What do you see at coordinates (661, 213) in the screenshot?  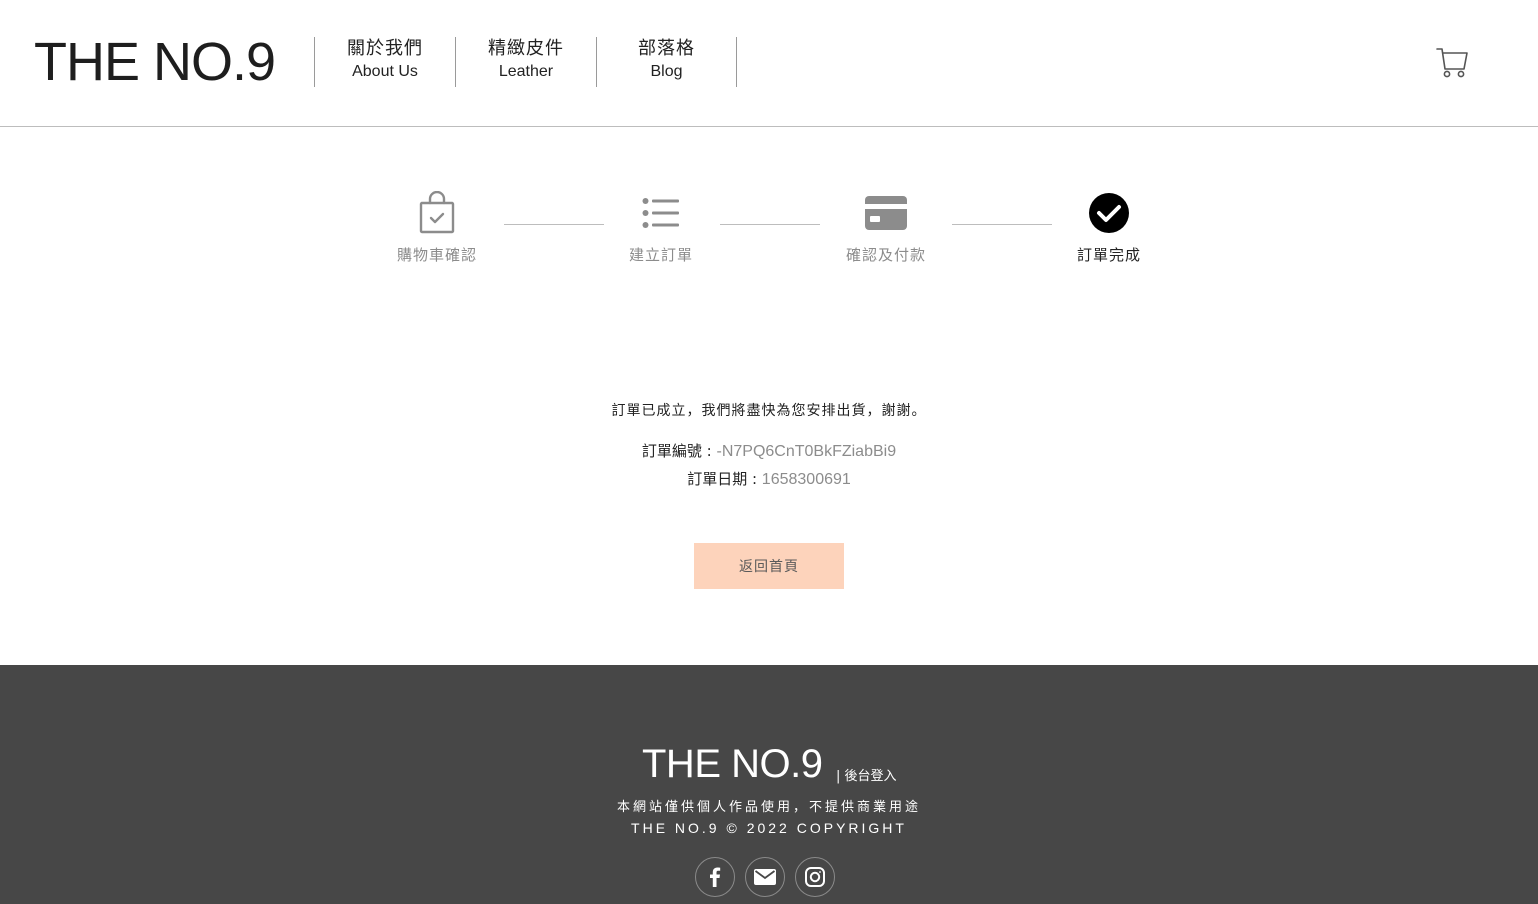 I see `list-icon` at bounding box center [661, 213].